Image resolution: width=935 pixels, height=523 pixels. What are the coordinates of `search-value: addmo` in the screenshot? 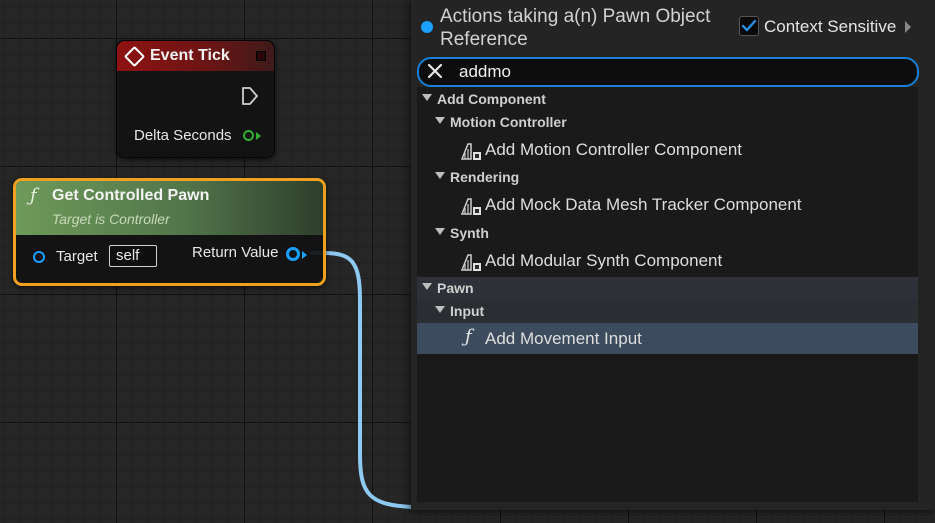 It's located at (485, 71).